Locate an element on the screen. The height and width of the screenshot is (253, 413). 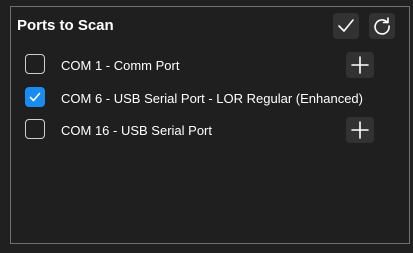
check-icon is located at coordinates (346, 25).